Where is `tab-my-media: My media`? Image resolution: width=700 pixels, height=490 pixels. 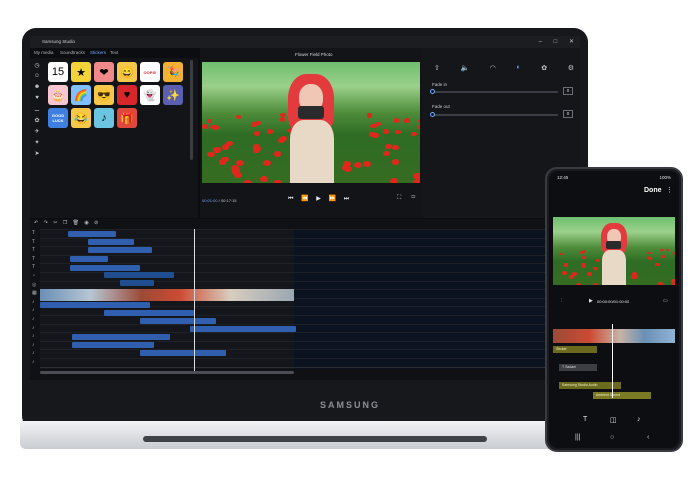
tab-my-media: My media is located at coordinates (44, 52).